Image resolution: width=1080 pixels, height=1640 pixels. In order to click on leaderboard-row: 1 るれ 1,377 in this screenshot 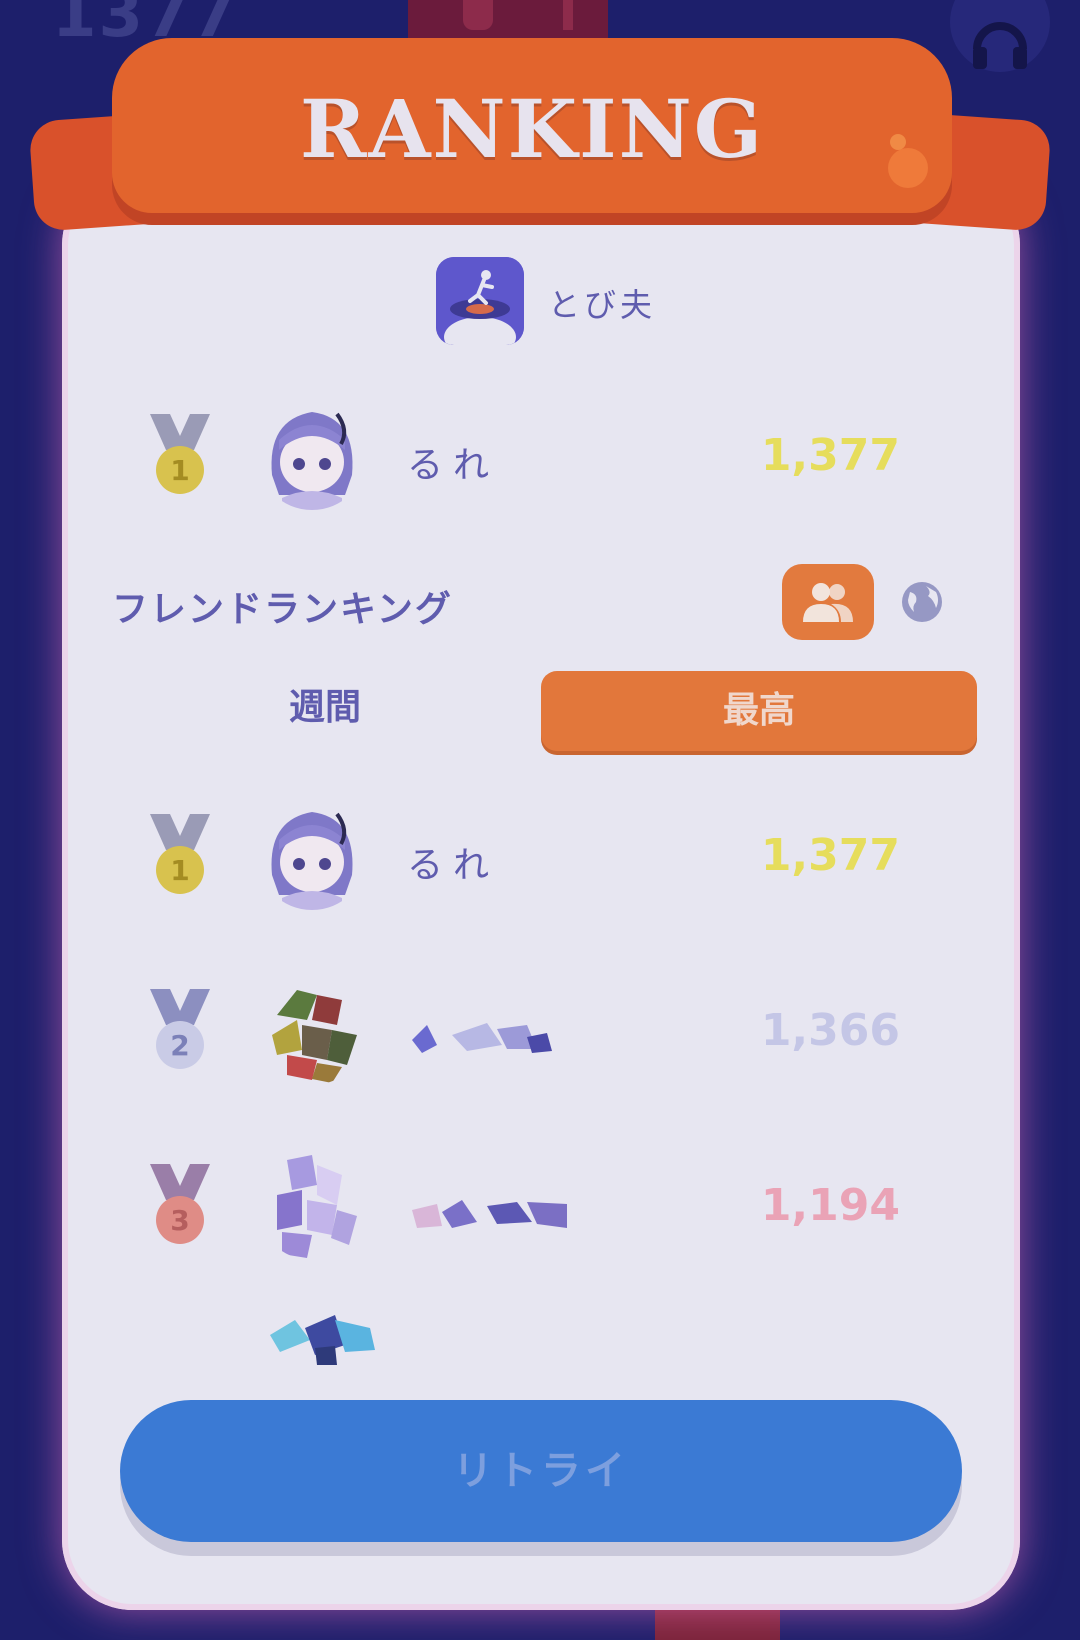, I will do `click(541, 860)`.